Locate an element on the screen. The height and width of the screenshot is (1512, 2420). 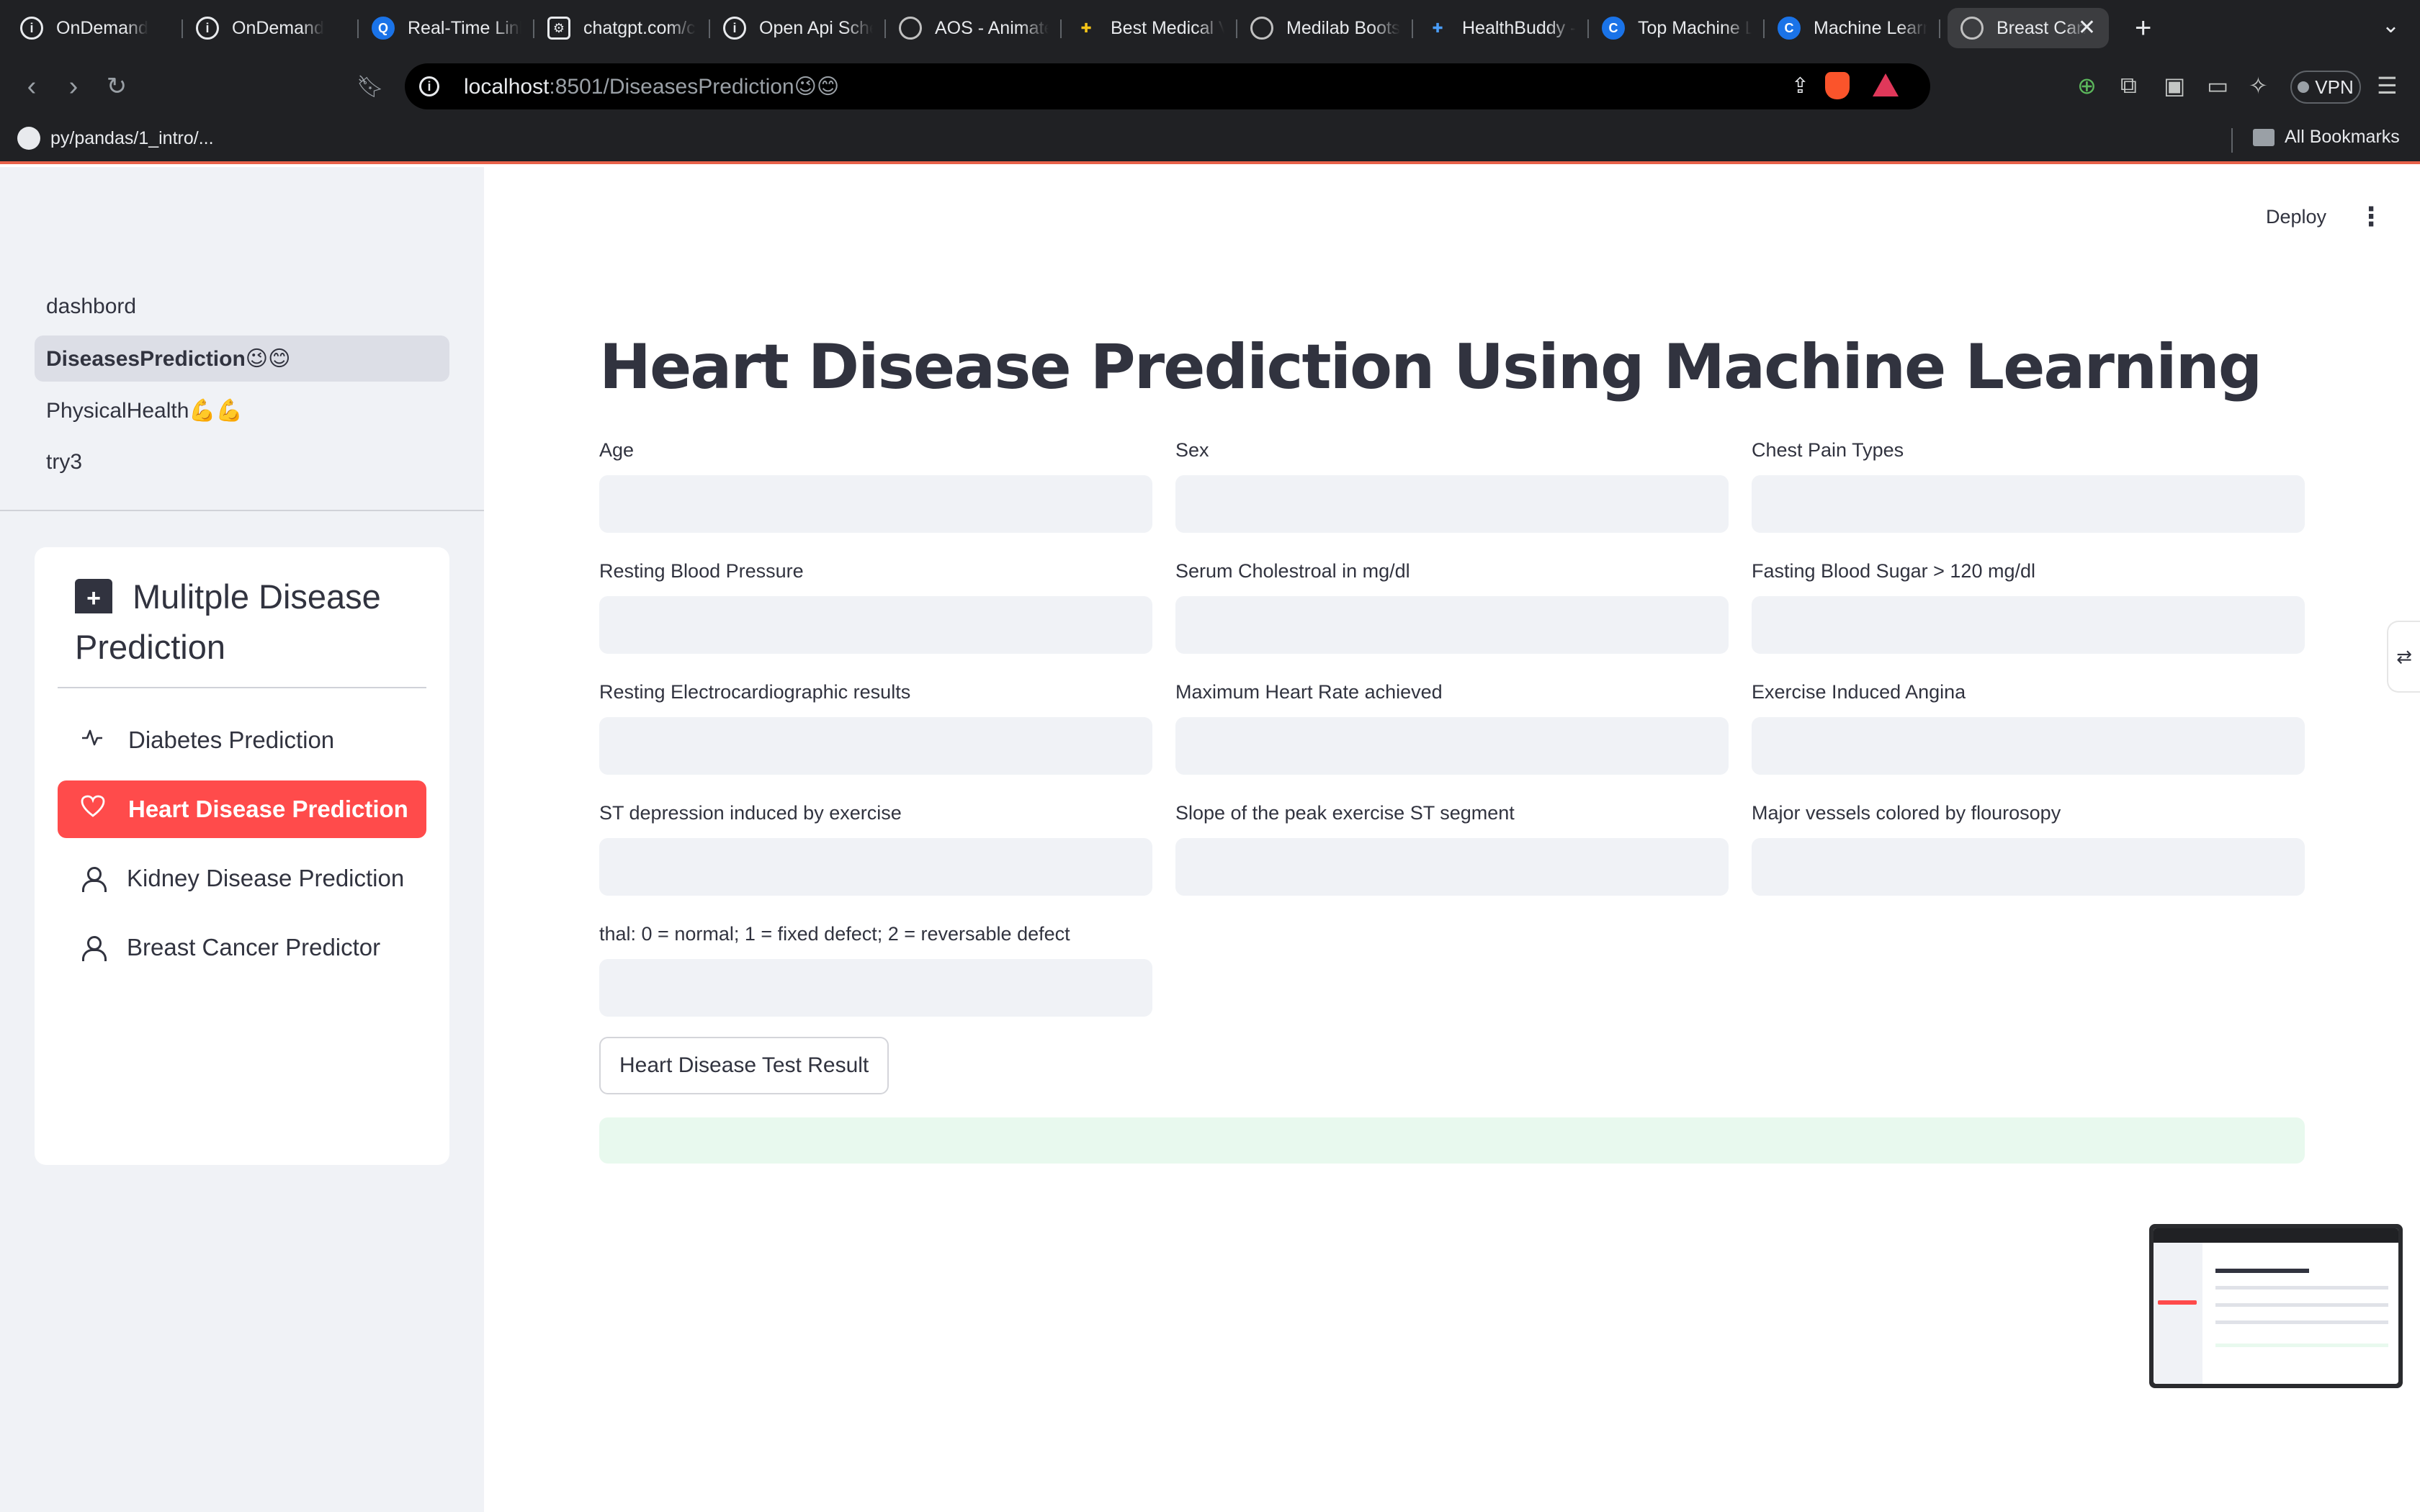
reload-button: ↻ is located at coordinates (116, 86).